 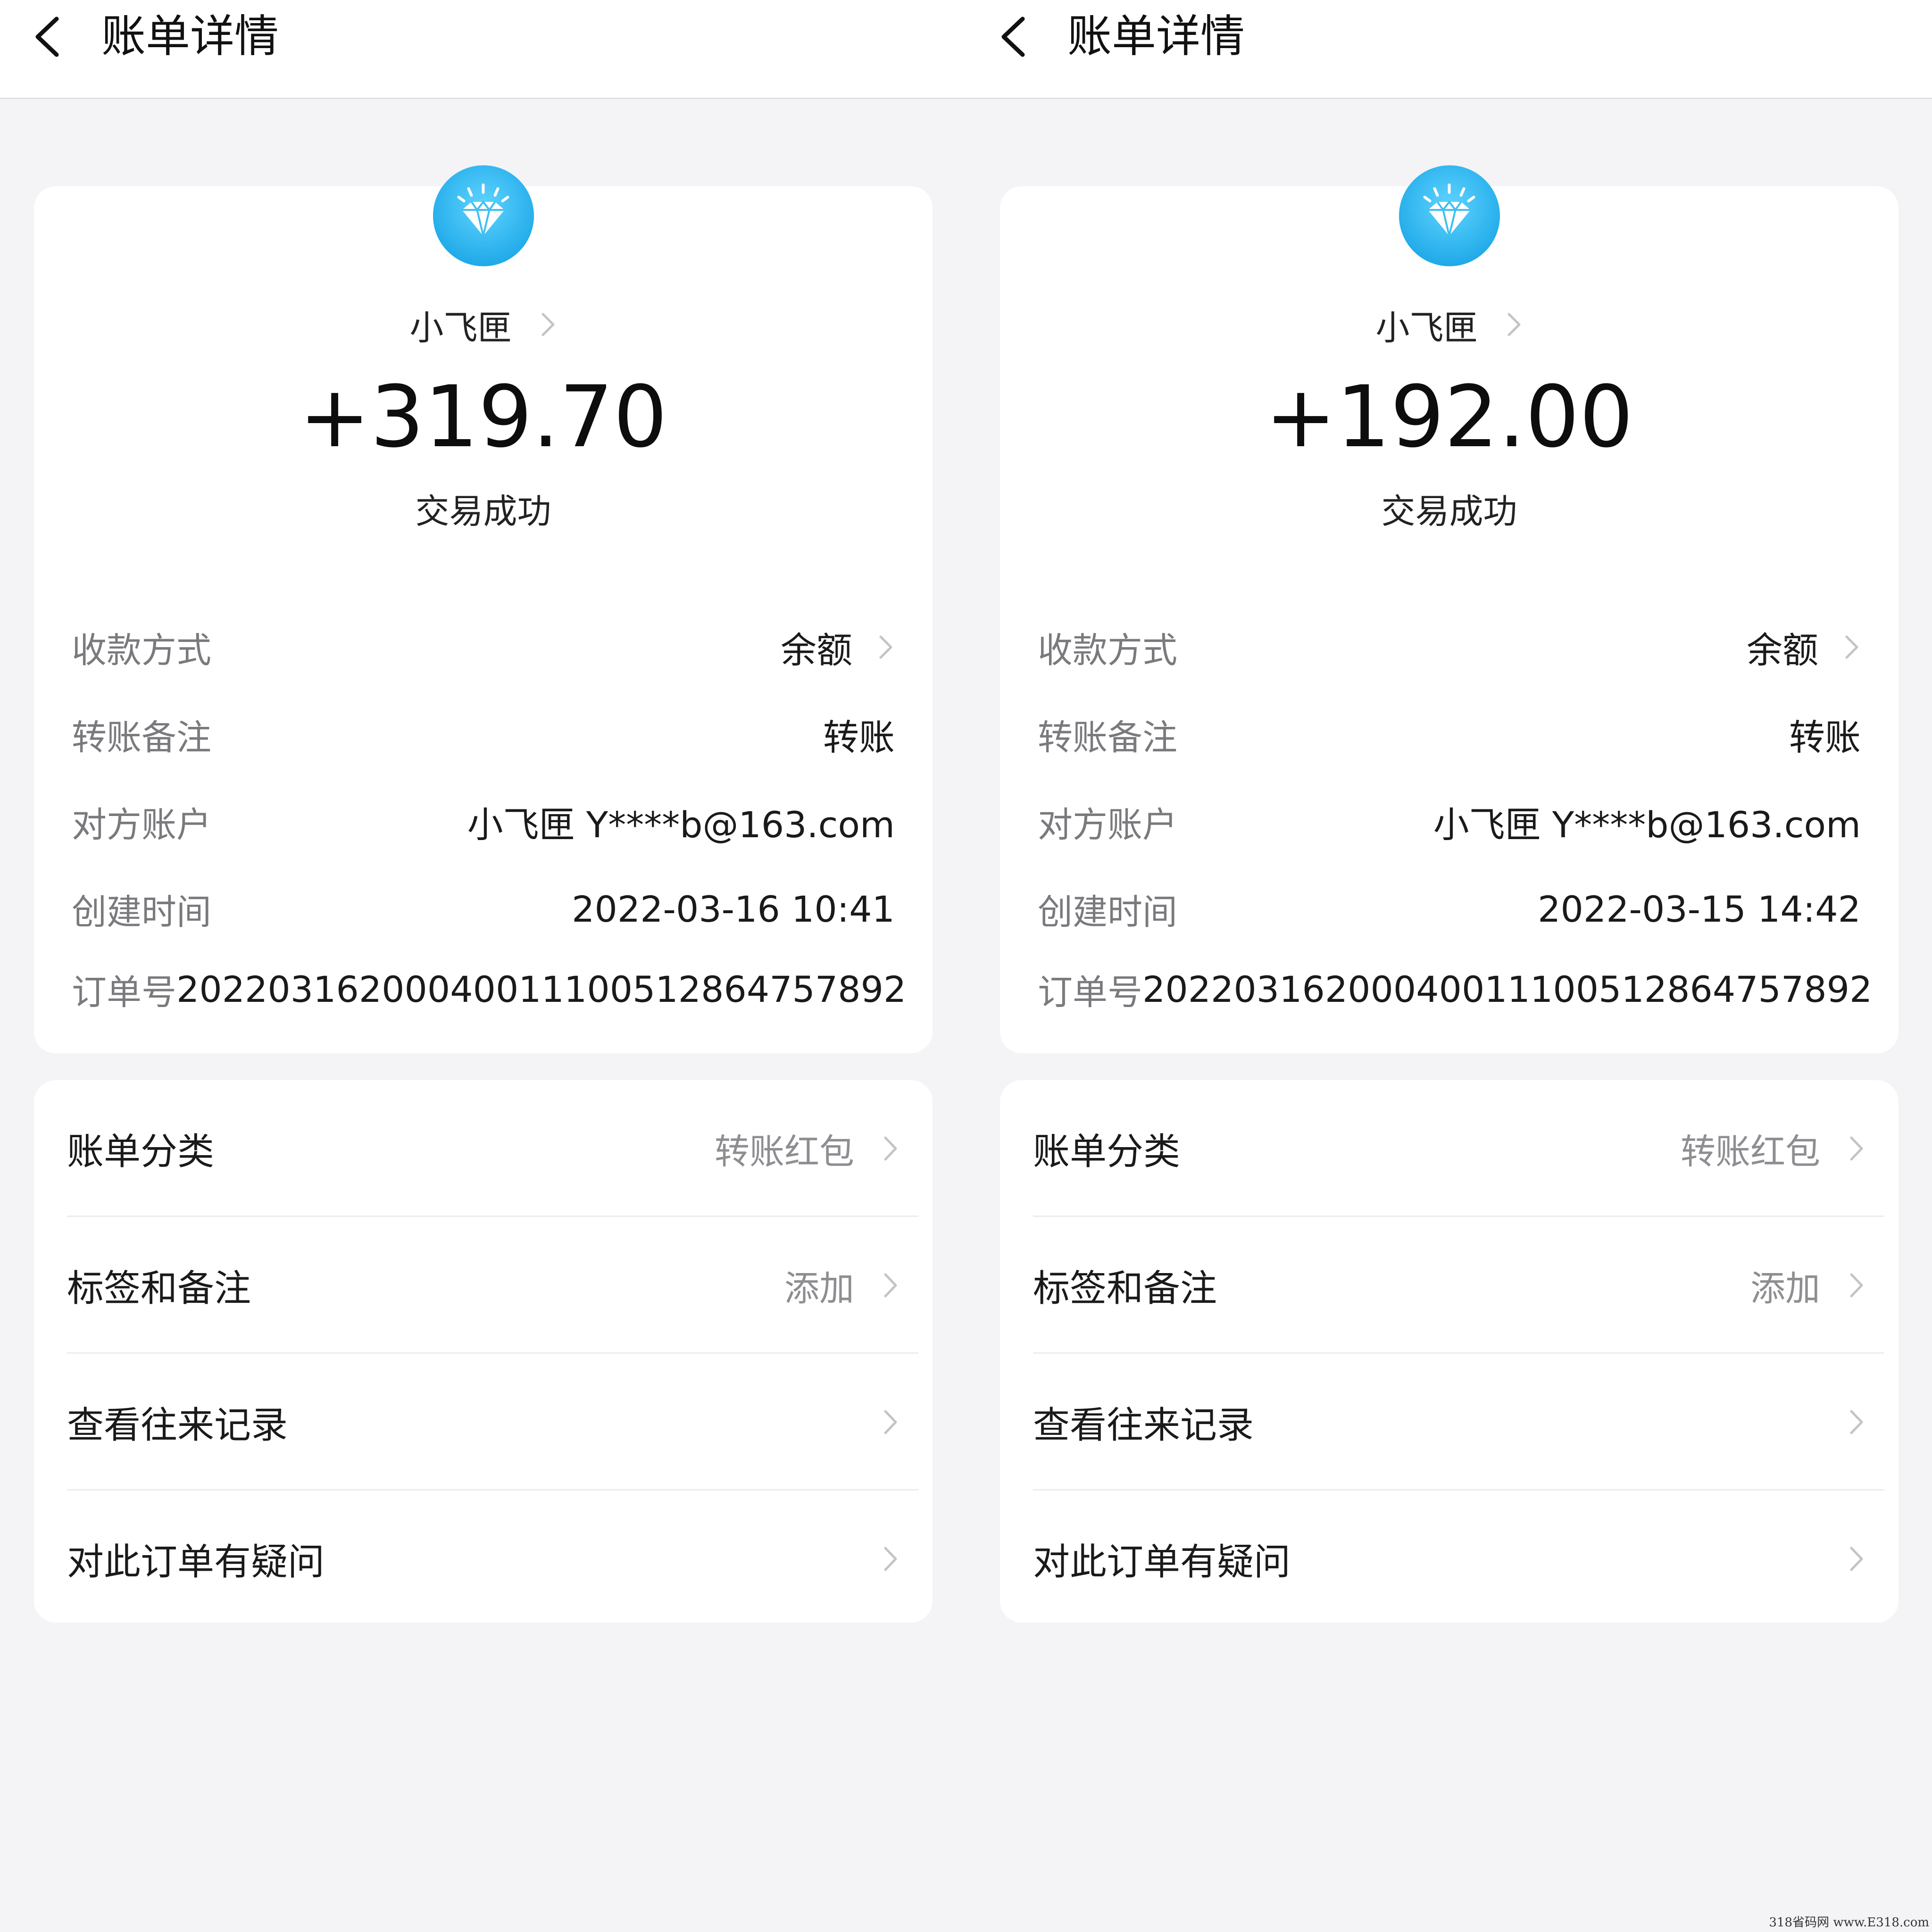 What do you see at coordinates (1449, 909) in the screenshot?
I see `detail-row-created-time: 创建时间 2022-03-15 14:42` at bounding box center [1449, 909].